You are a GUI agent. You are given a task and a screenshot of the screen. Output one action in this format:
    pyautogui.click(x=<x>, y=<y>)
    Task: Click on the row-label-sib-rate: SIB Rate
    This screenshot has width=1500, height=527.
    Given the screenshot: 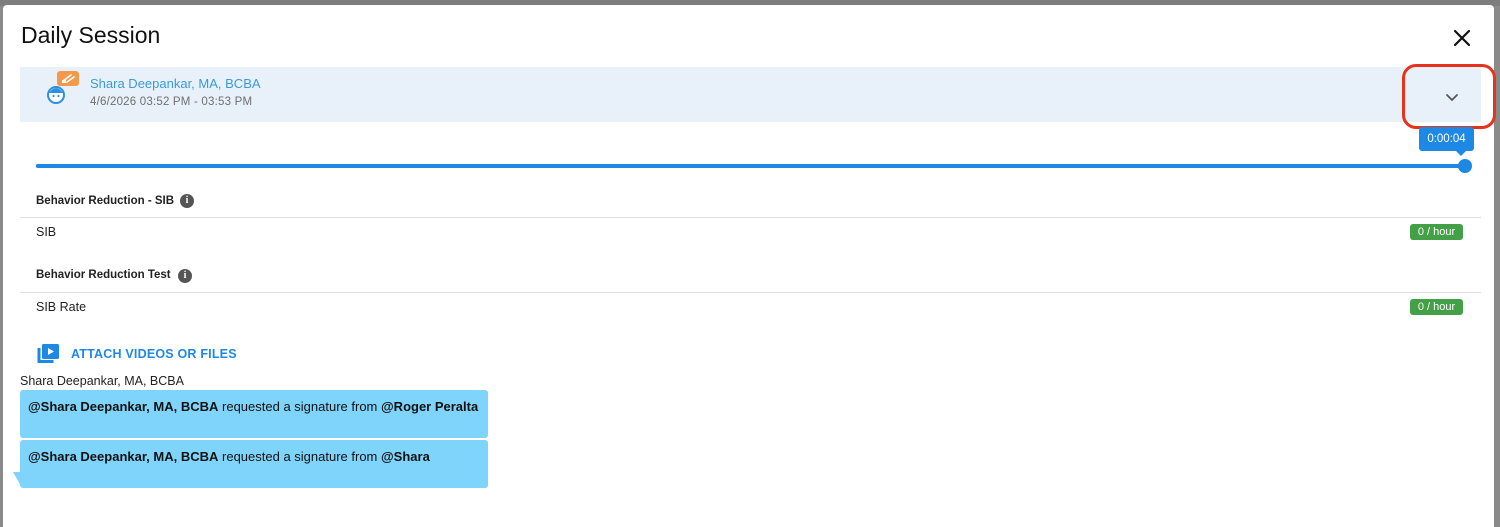 What is the action you would take?
    pyautogui.click(x=61, y=307)
    